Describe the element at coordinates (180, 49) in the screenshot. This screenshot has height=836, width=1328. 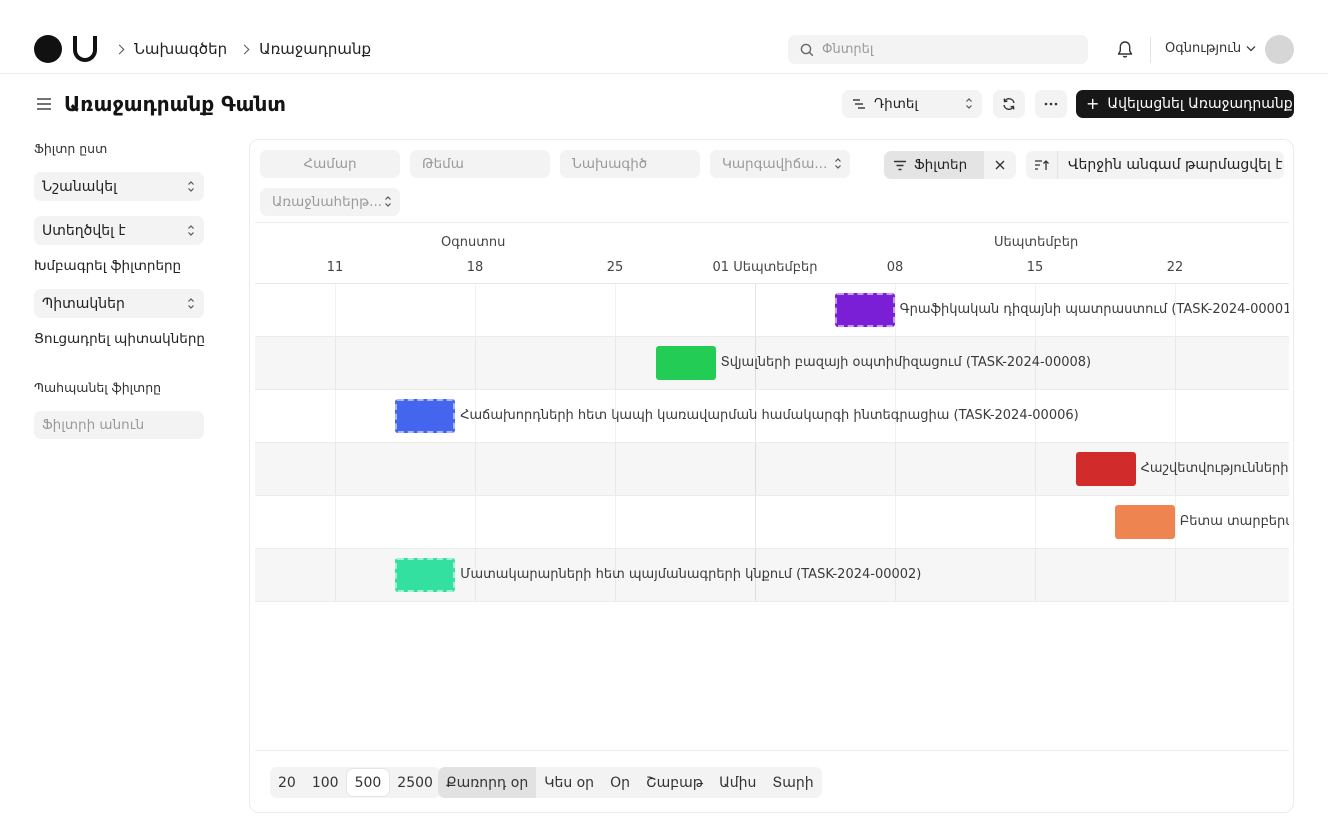
I see `breadcrumb-projects: Նախագծեր` at that location.